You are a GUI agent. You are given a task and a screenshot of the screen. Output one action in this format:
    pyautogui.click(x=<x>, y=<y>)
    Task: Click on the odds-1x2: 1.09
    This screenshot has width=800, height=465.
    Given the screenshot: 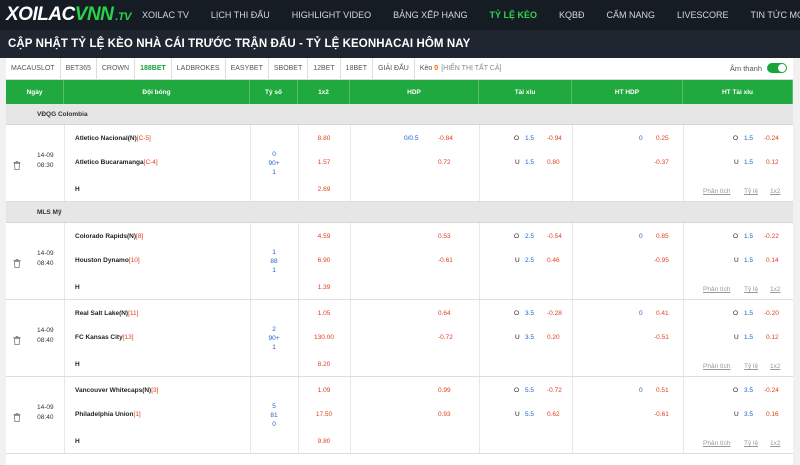 What is the action you would take?
    pyautogui.click(x=324, y=390)
    